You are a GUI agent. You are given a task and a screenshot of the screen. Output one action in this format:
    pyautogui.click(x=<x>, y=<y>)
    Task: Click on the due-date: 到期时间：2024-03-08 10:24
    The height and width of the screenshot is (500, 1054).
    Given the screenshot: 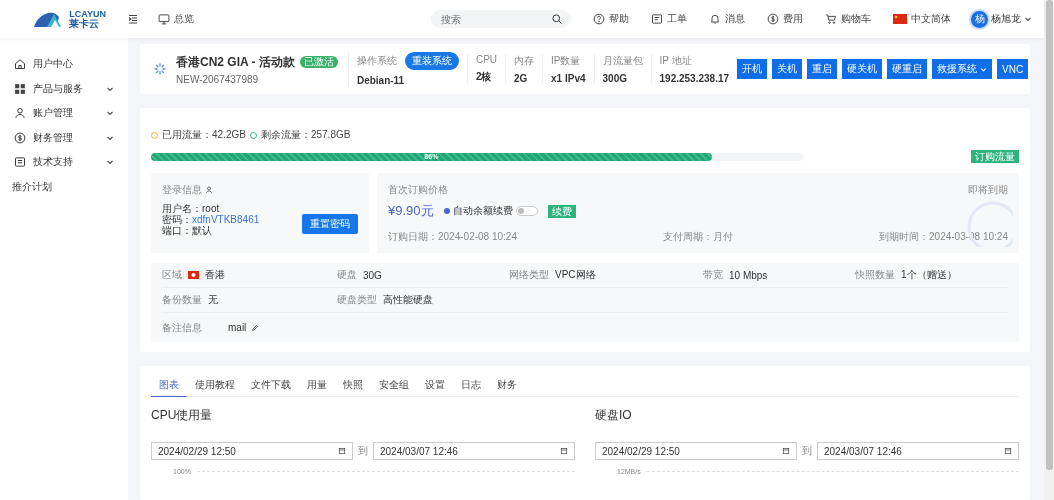 What is the action you would take?
    pyautogui.click(x=943, y=237)
    